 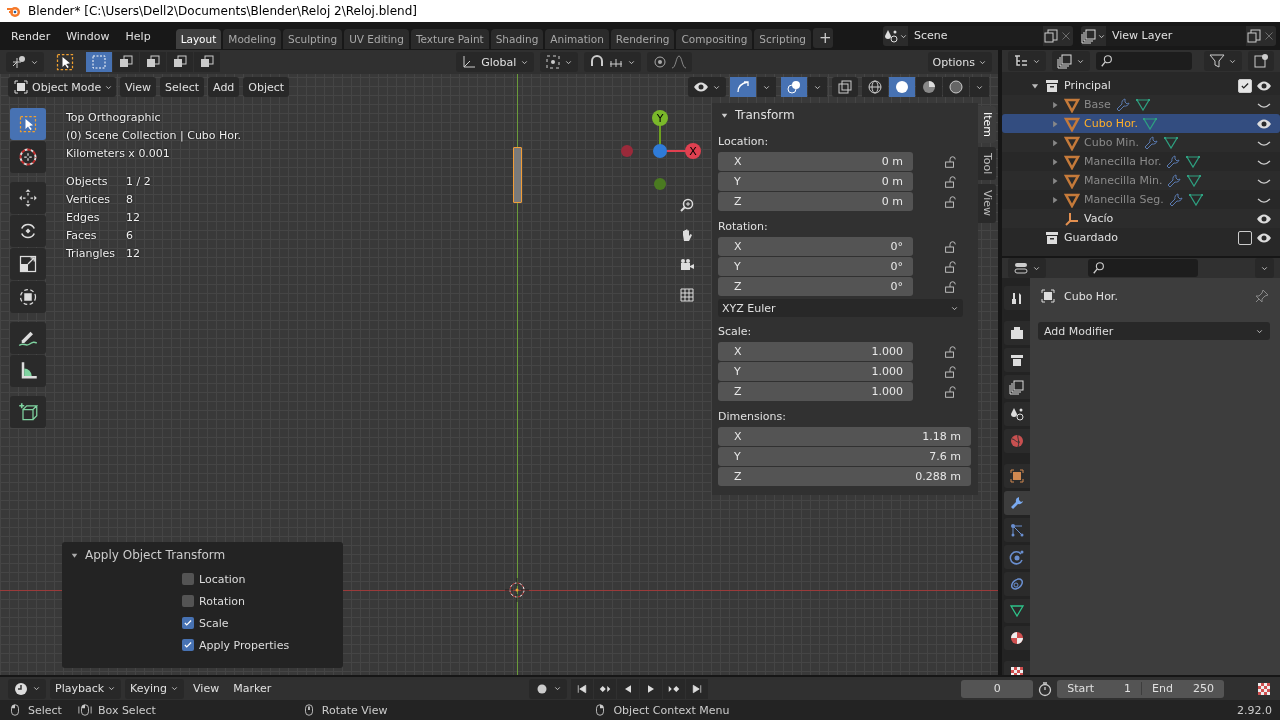 I want to click on xray-toggle, so click(x=845, y=87).